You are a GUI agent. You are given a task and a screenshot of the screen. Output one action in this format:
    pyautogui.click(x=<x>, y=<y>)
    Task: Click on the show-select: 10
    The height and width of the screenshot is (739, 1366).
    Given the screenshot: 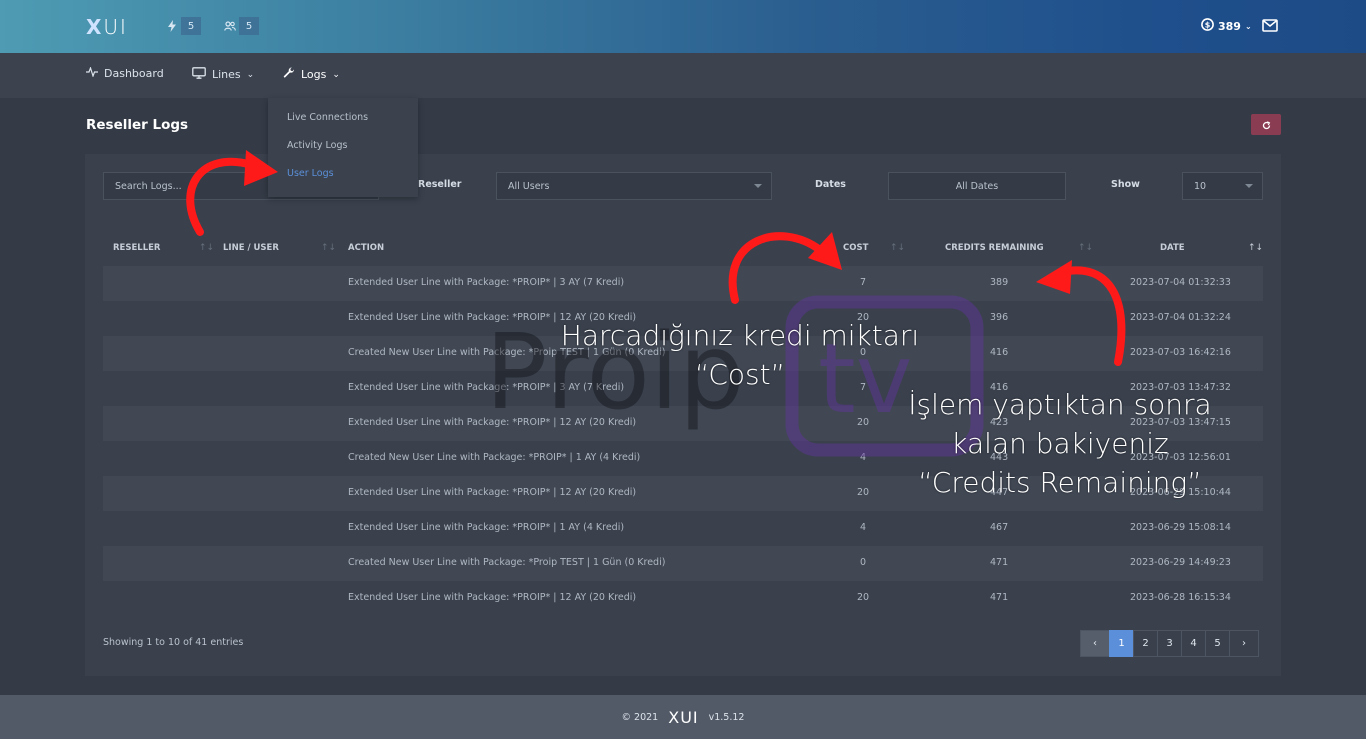 What is the action you would take?
    pyautogui.click(x=1222, y=186)
    